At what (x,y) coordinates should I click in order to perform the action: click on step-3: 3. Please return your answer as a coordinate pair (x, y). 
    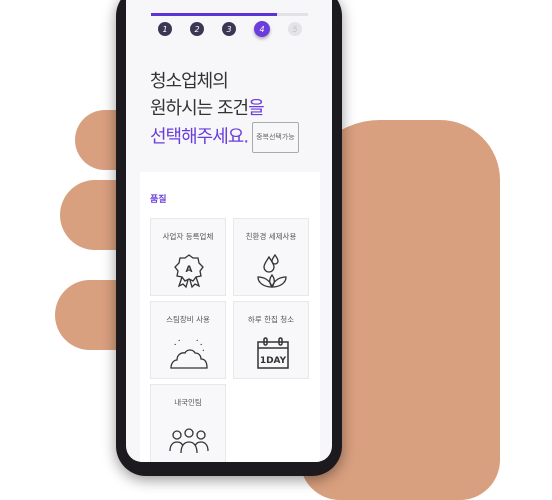
    Looking at the image, I should click on (229, 29).